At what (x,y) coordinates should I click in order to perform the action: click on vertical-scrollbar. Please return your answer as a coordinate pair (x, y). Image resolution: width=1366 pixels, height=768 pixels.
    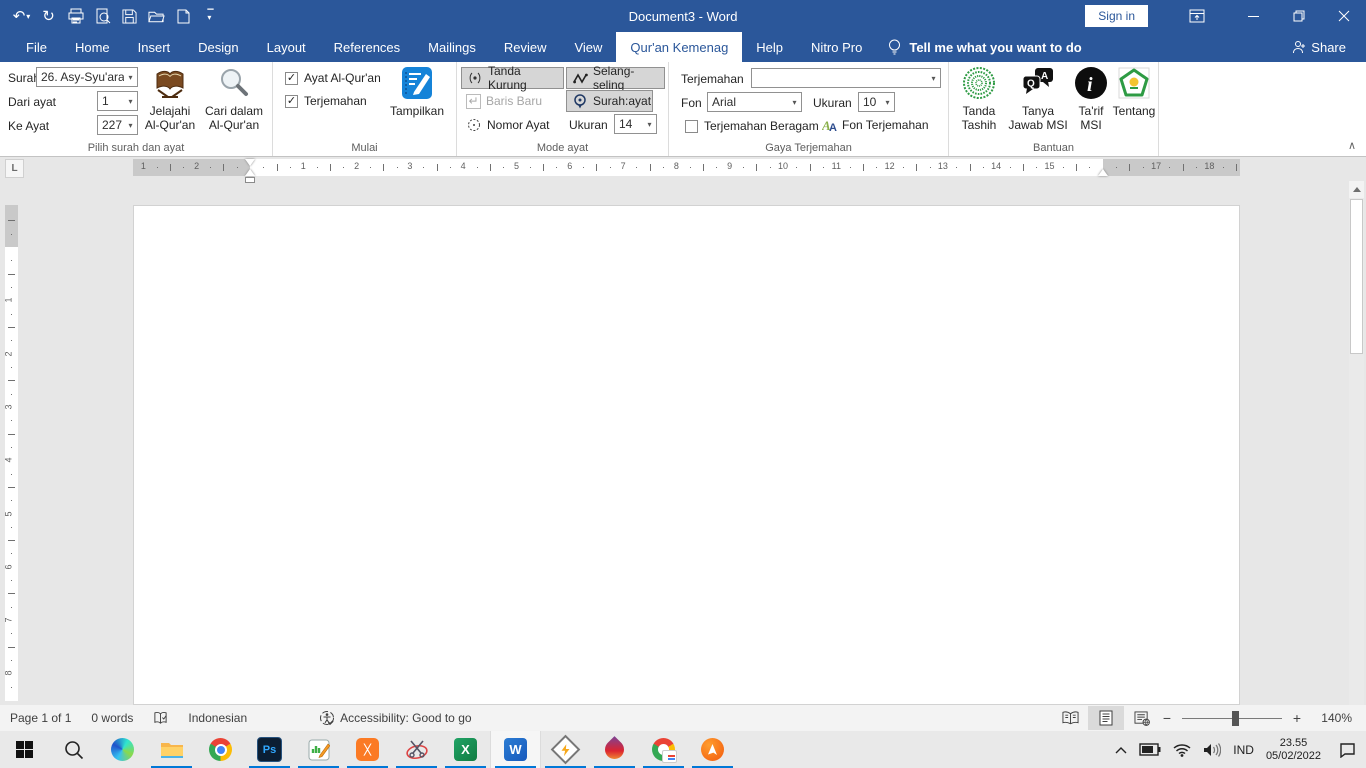
    Looking at the image, I should click on (1356, 443).